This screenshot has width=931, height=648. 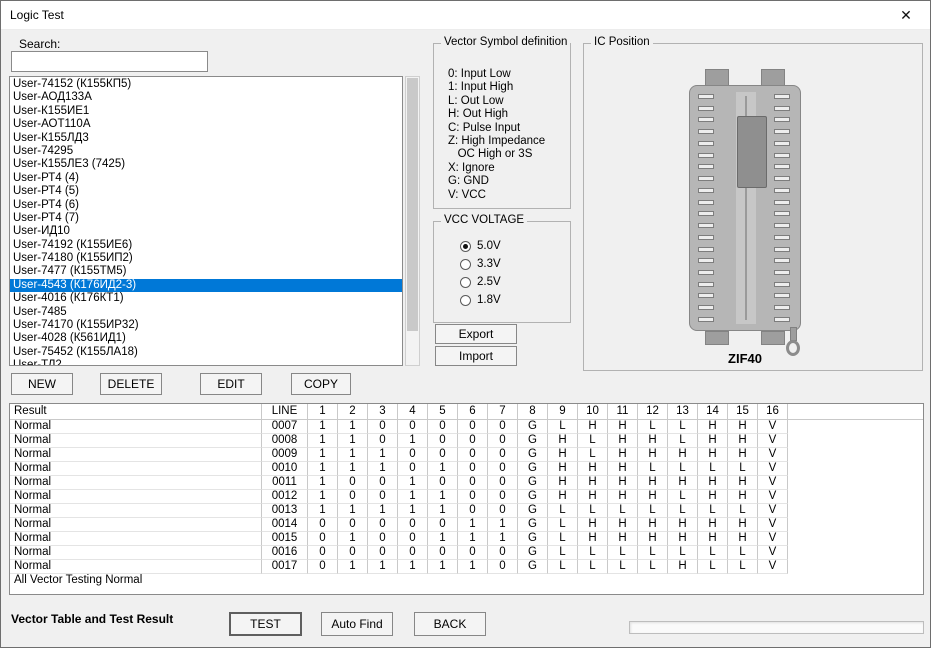 I want to click on table-row: Normal 0011 1 0 0 1 0 0 0 G H H H H H H H V, so click(x=466, y=483).